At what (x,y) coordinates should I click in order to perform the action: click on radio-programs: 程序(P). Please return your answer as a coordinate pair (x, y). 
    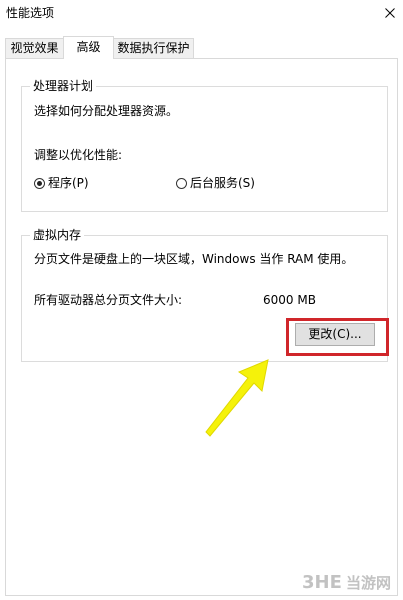
    Looking at the image, I should click on (61, 183).